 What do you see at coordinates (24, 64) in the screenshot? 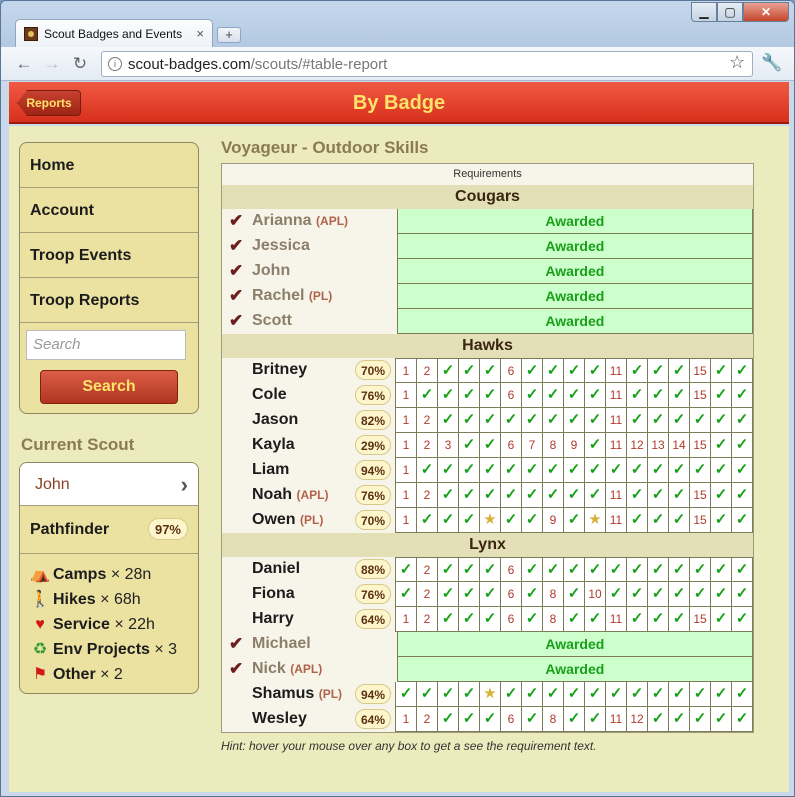
I see `back-arrow-icon: ←` at bounding box center [24, 64].